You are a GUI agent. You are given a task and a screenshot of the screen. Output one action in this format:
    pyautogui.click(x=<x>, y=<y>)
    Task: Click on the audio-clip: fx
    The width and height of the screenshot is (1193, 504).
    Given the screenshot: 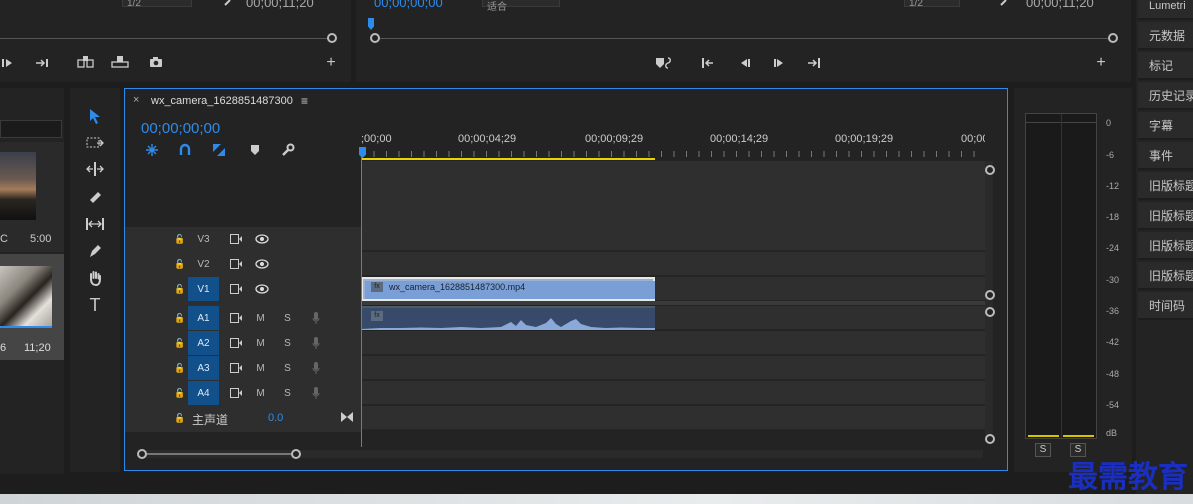 What is the action you would take?
    pyautogui.click(x=508, y=318)
    